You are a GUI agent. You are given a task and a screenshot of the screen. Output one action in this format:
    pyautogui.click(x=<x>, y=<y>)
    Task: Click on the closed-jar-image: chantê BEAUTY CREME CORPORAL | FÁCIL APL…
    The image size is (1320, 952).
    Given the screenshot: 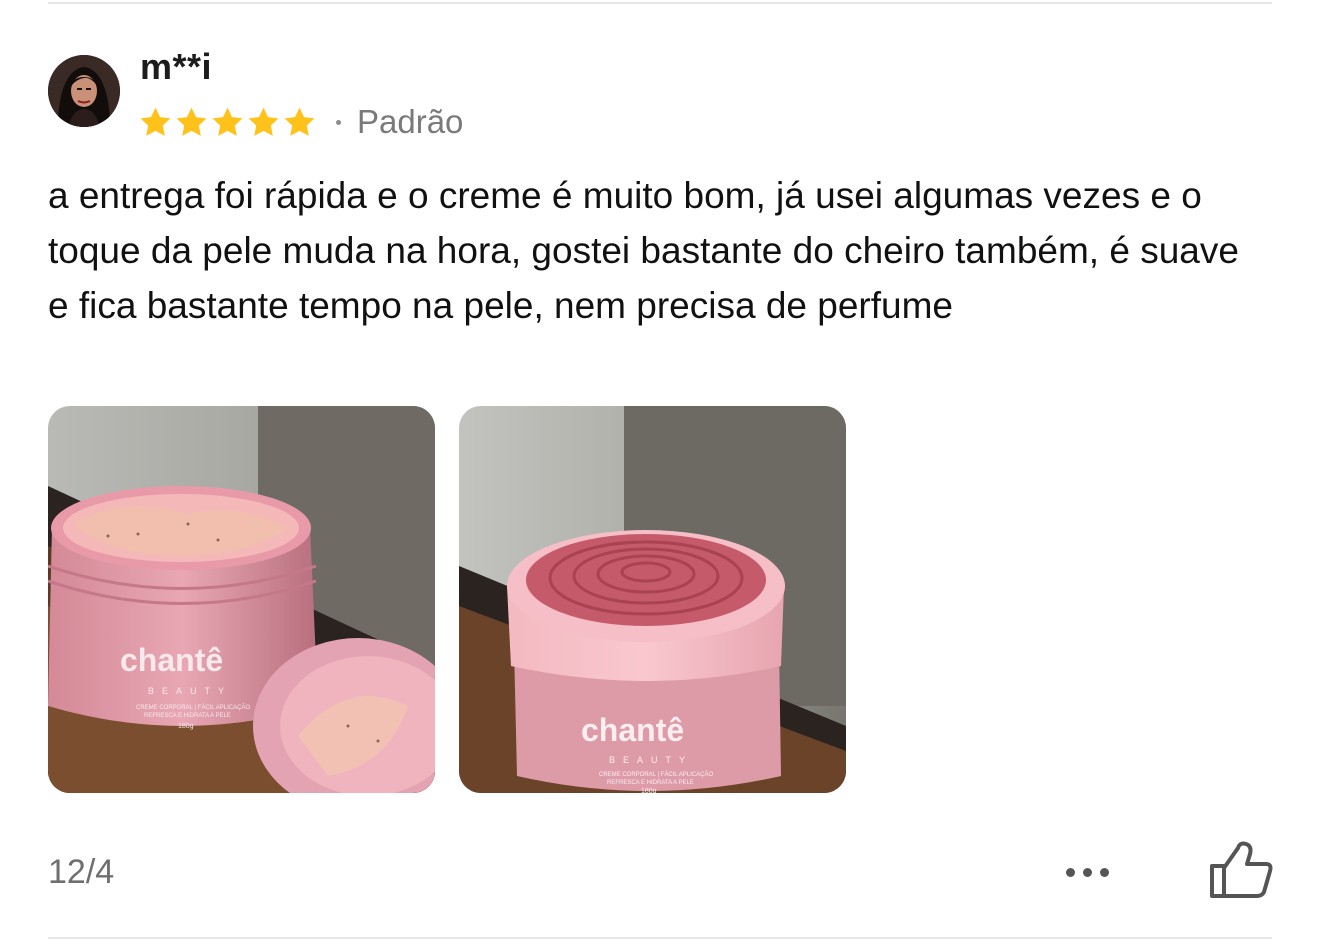 What is the action you would take?
    pyautogui.click(x=652, y=599)
    